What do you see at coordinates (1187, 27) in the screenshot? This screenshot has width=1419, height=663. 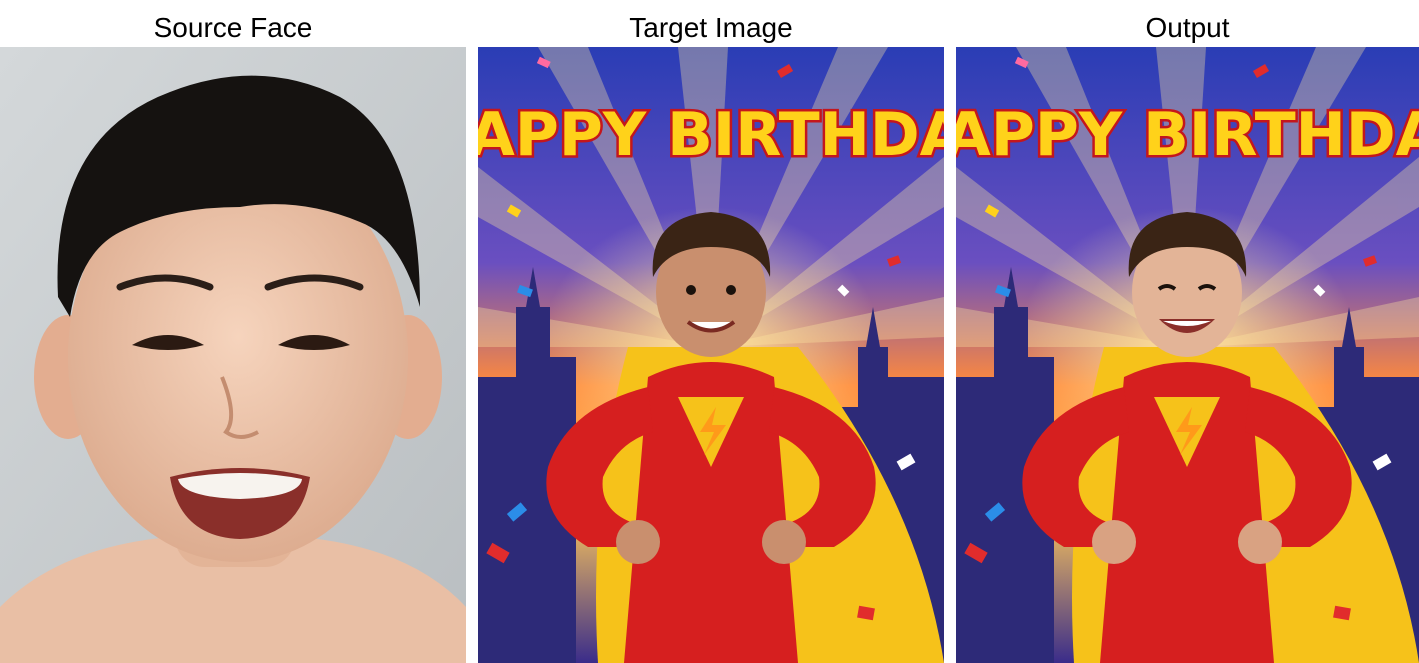 I see `output-title: Output` at bounding box center [1187, 27].